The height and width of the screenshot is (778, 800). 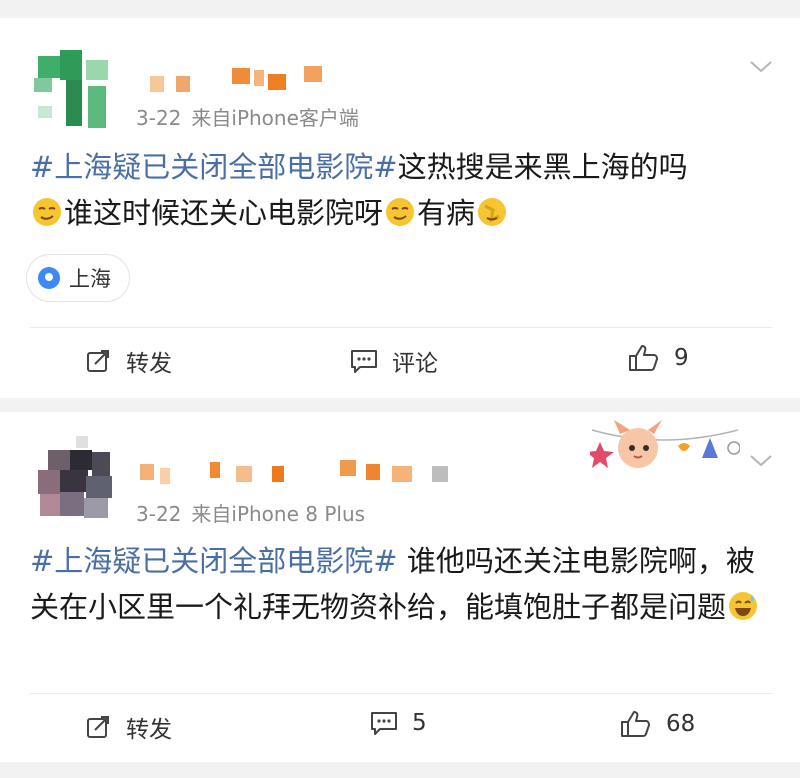 I want to click on comment-label: 评论, so click(x=415, y=364).